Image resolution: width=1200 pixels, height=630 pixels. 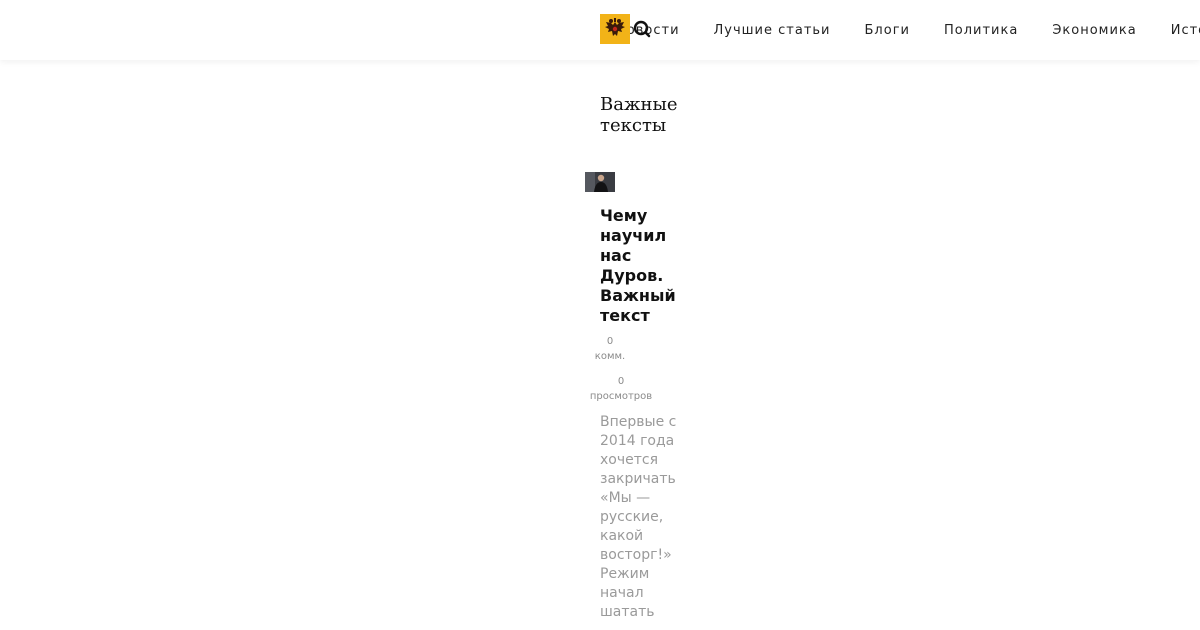 I want to click on site-logo, so click(x=615, y=29).